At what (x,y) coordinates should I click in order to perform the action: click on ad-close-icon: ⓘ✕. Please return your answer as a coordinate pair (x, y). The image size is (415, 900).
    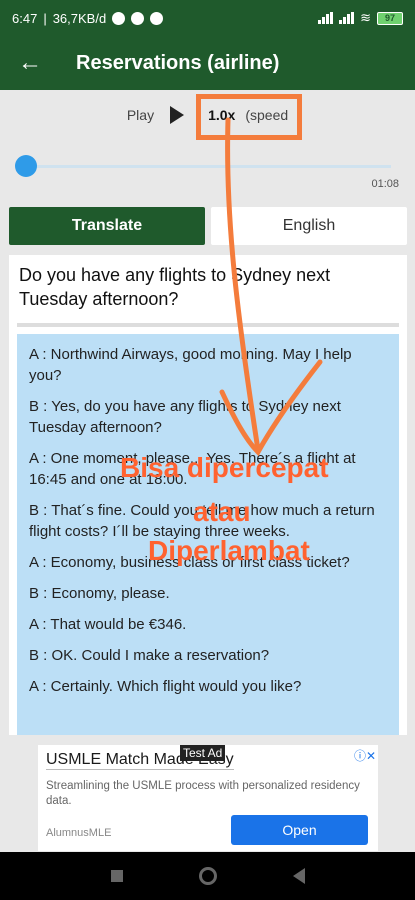
    Looking at the image, I should click on (365, 755).